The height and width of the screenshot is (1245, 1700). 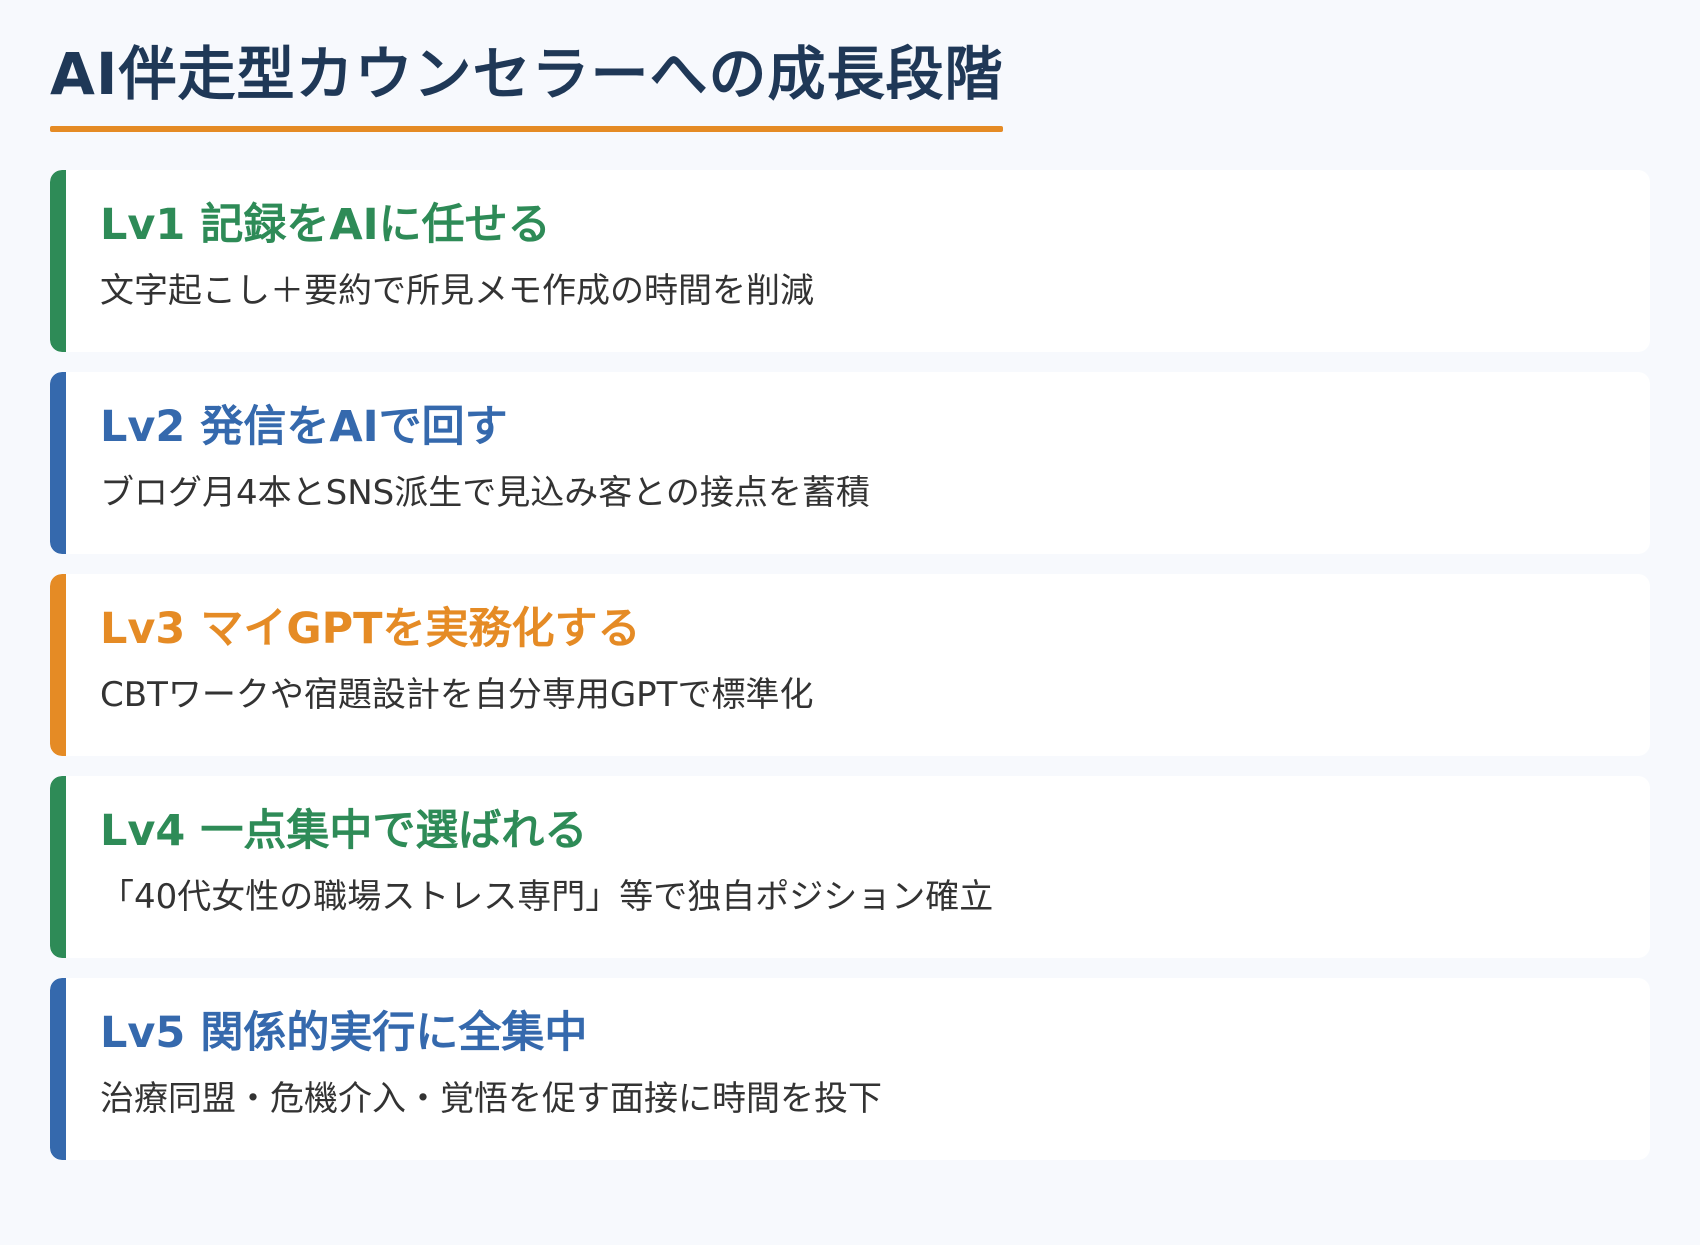 I want to click on level-title: Lv3 マイGPTを実務化する, so click(x=370, y=628).